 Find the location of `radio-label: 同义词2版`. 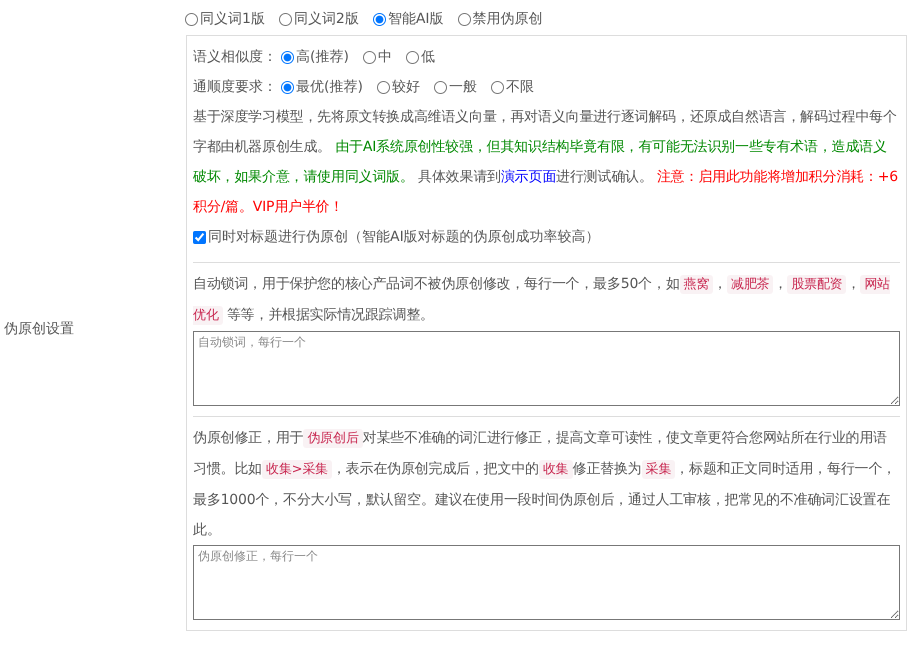

radio-label: 同义词2版 is located at coordinates (326, 19).